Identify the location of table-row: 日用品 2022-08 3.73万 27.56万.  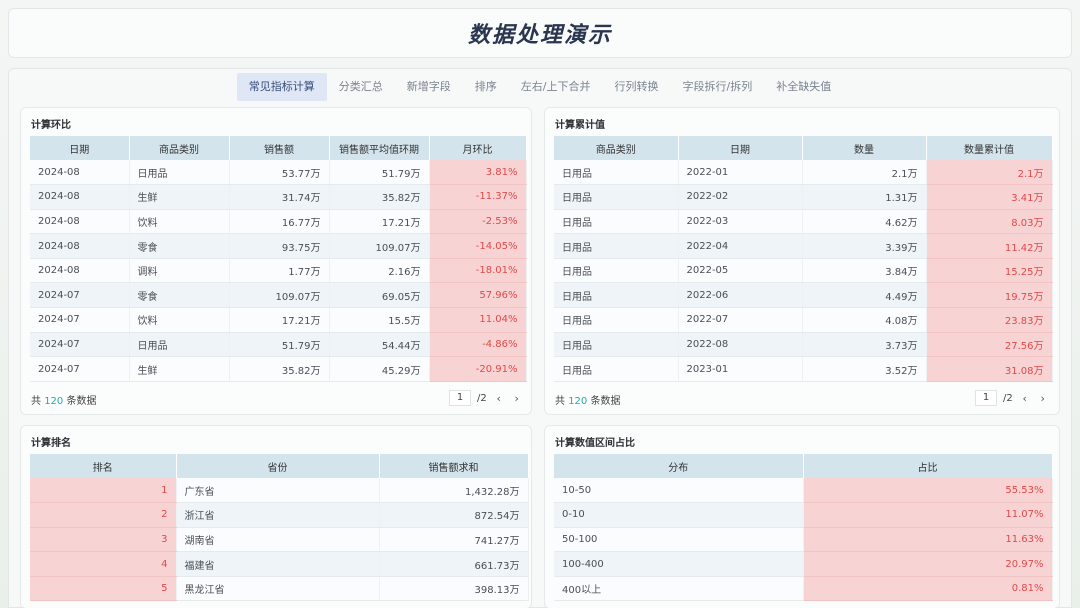
(803, 345).